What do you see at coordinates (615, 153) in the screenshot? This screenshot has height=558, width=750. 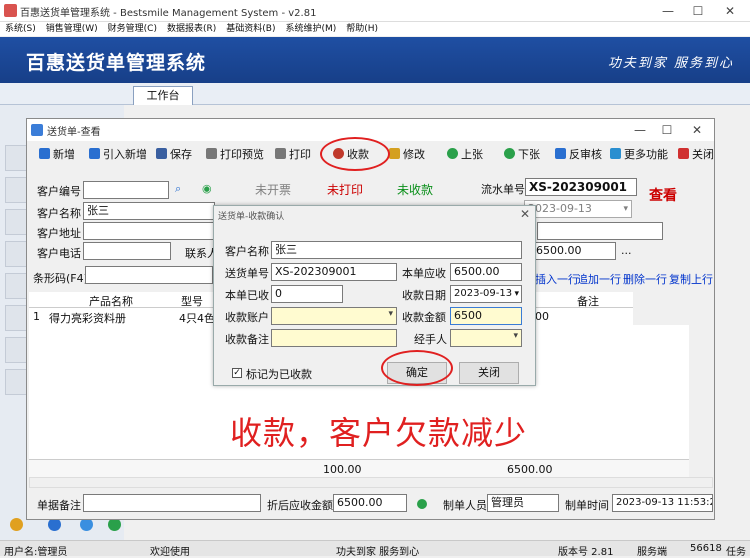 I see `grid-icon` at bounding box center [615, 153].